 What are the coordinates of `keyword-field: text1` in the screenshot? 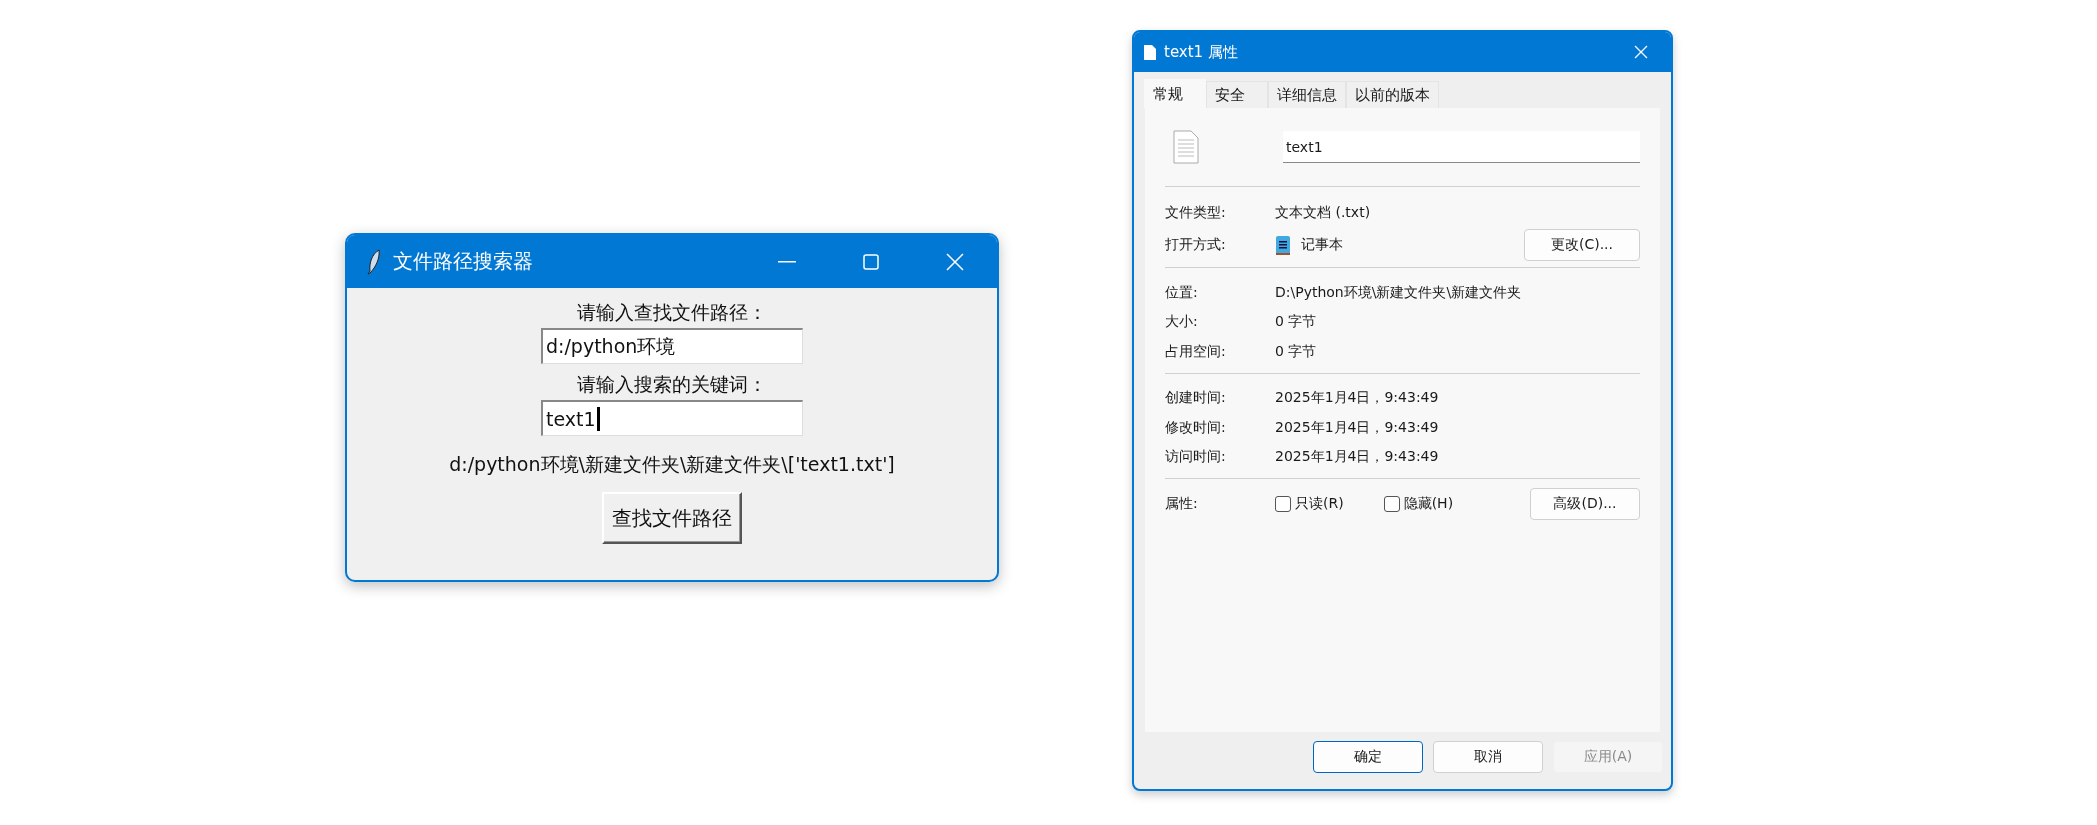 It's located at (672, 418).